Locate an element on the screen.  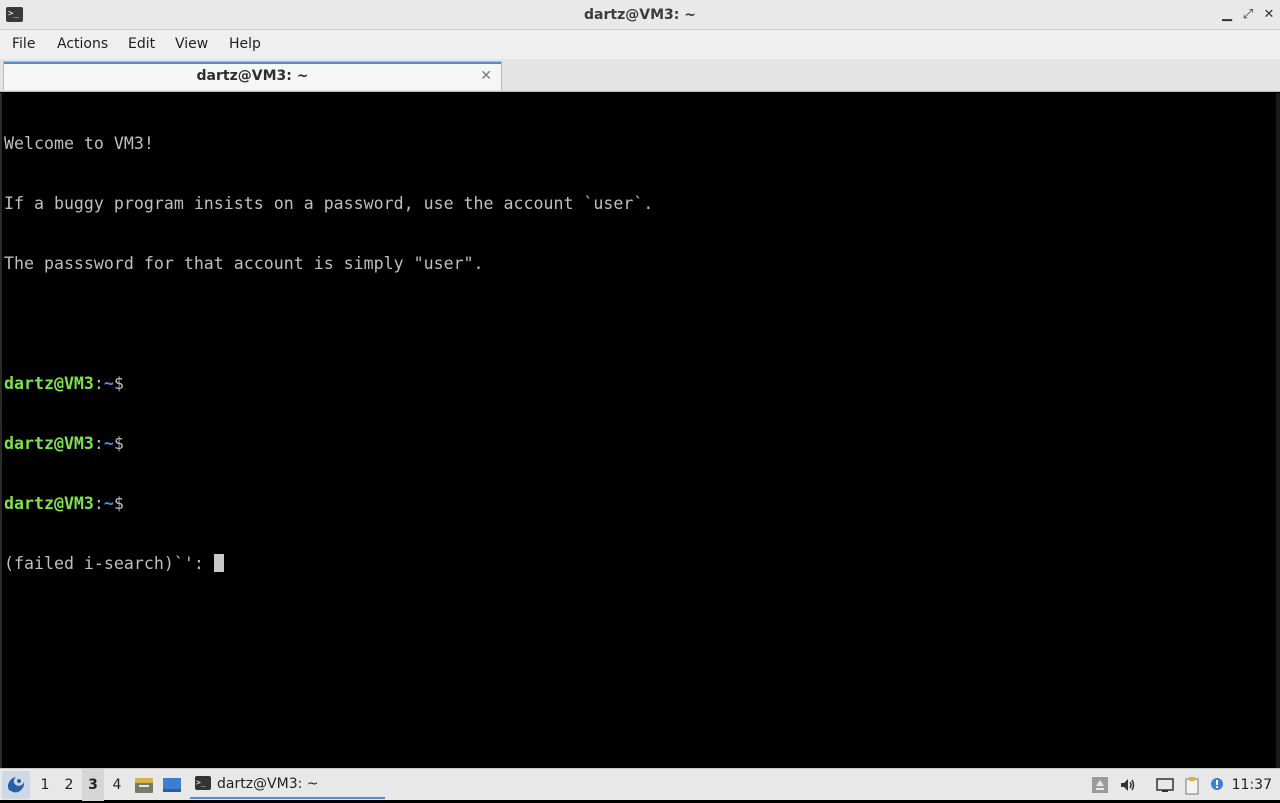
close-icon: ✕ is located at coordinates (1269, 15).